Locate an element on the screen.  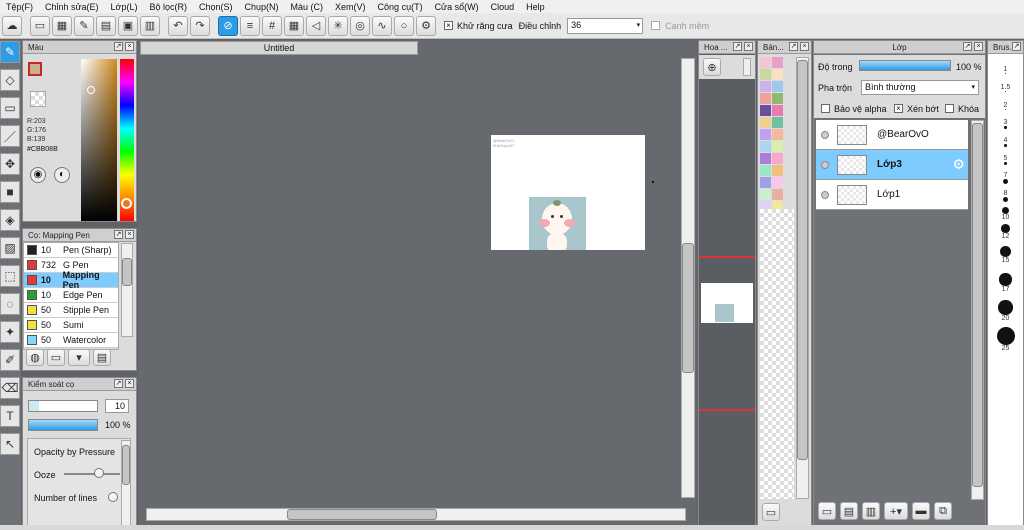
save-button: ▣ is located at coordinates (128, 25).